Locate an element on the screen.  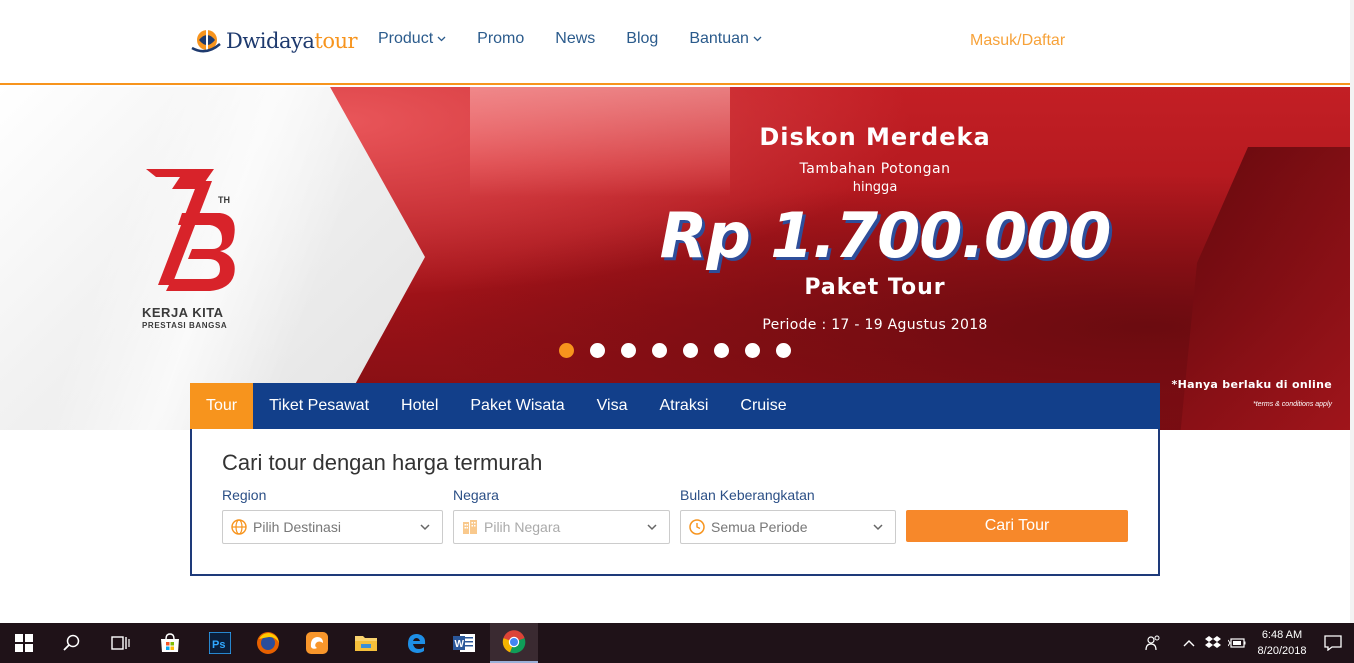
search-icon is located at coordinates (71, 642).